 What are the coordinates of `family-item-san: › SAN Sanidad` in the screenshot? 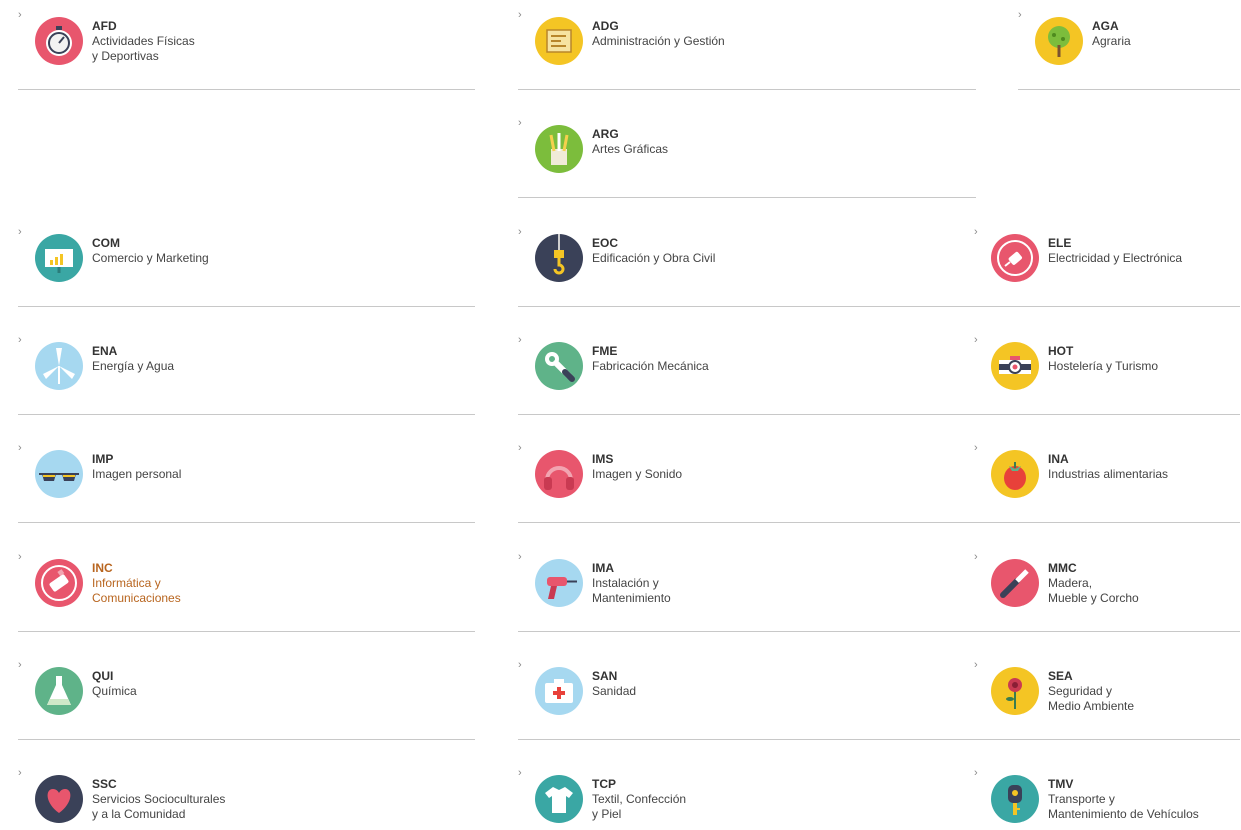 It's located at (747, 695).